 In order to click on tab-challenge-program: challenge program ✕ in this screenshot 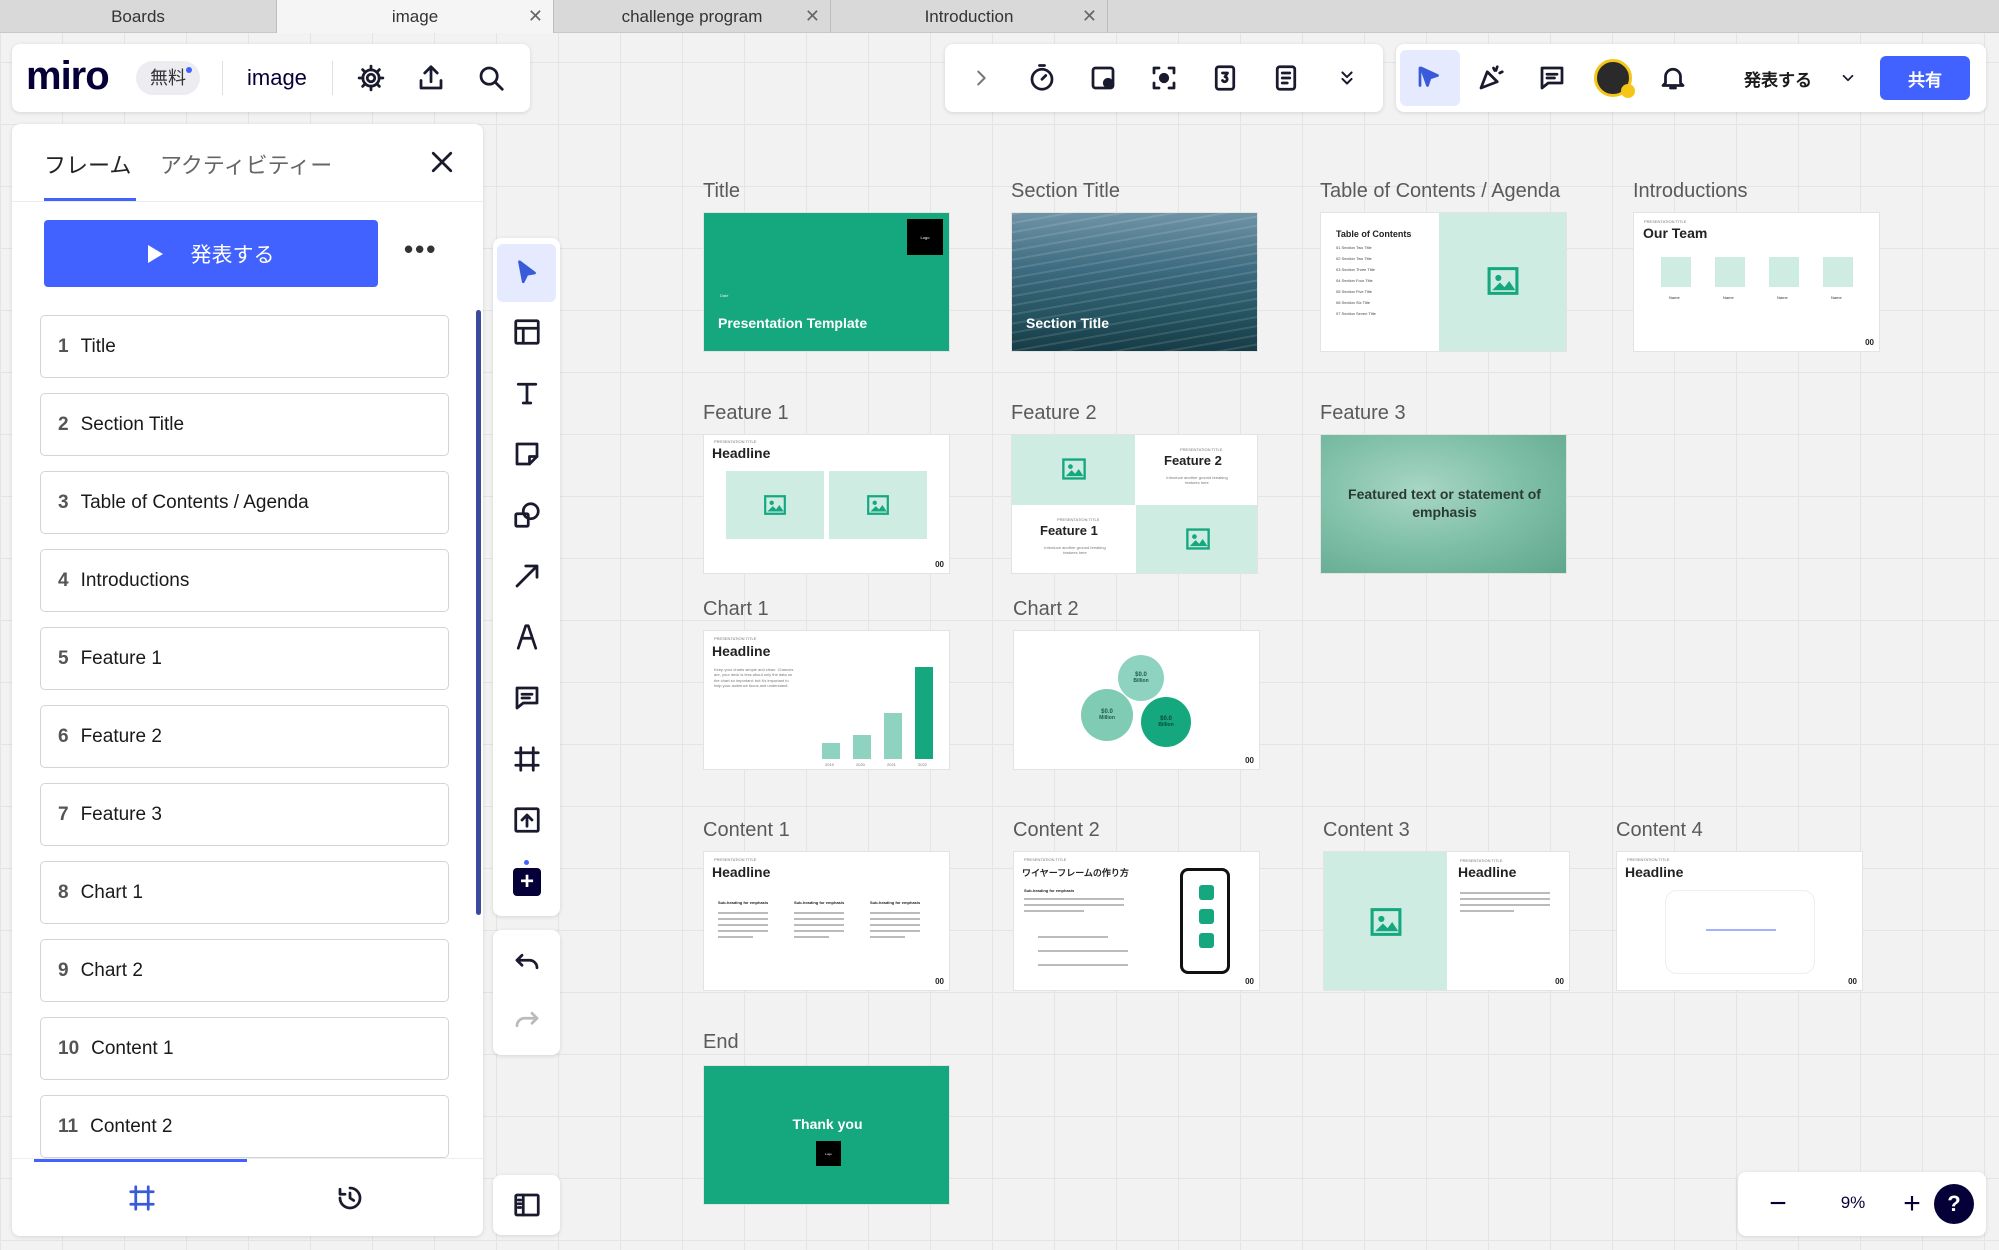, I will do `click(692, 16)`.